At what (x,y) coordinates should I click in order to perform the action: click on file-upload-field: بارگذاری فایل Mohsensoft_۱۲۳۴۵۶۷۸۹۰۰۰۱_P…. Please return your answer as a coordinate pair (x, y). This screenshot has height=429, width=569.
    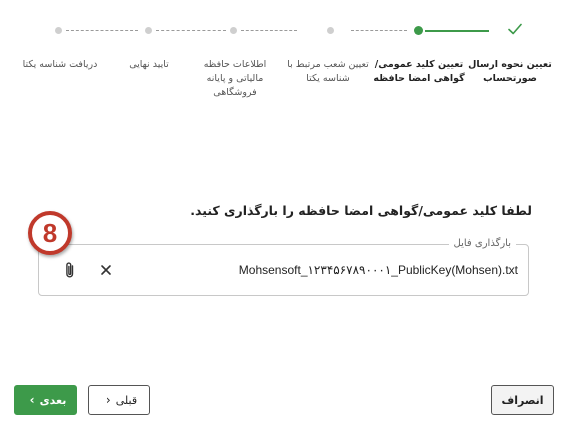
    Looking at the image, I should click on (283, 266).